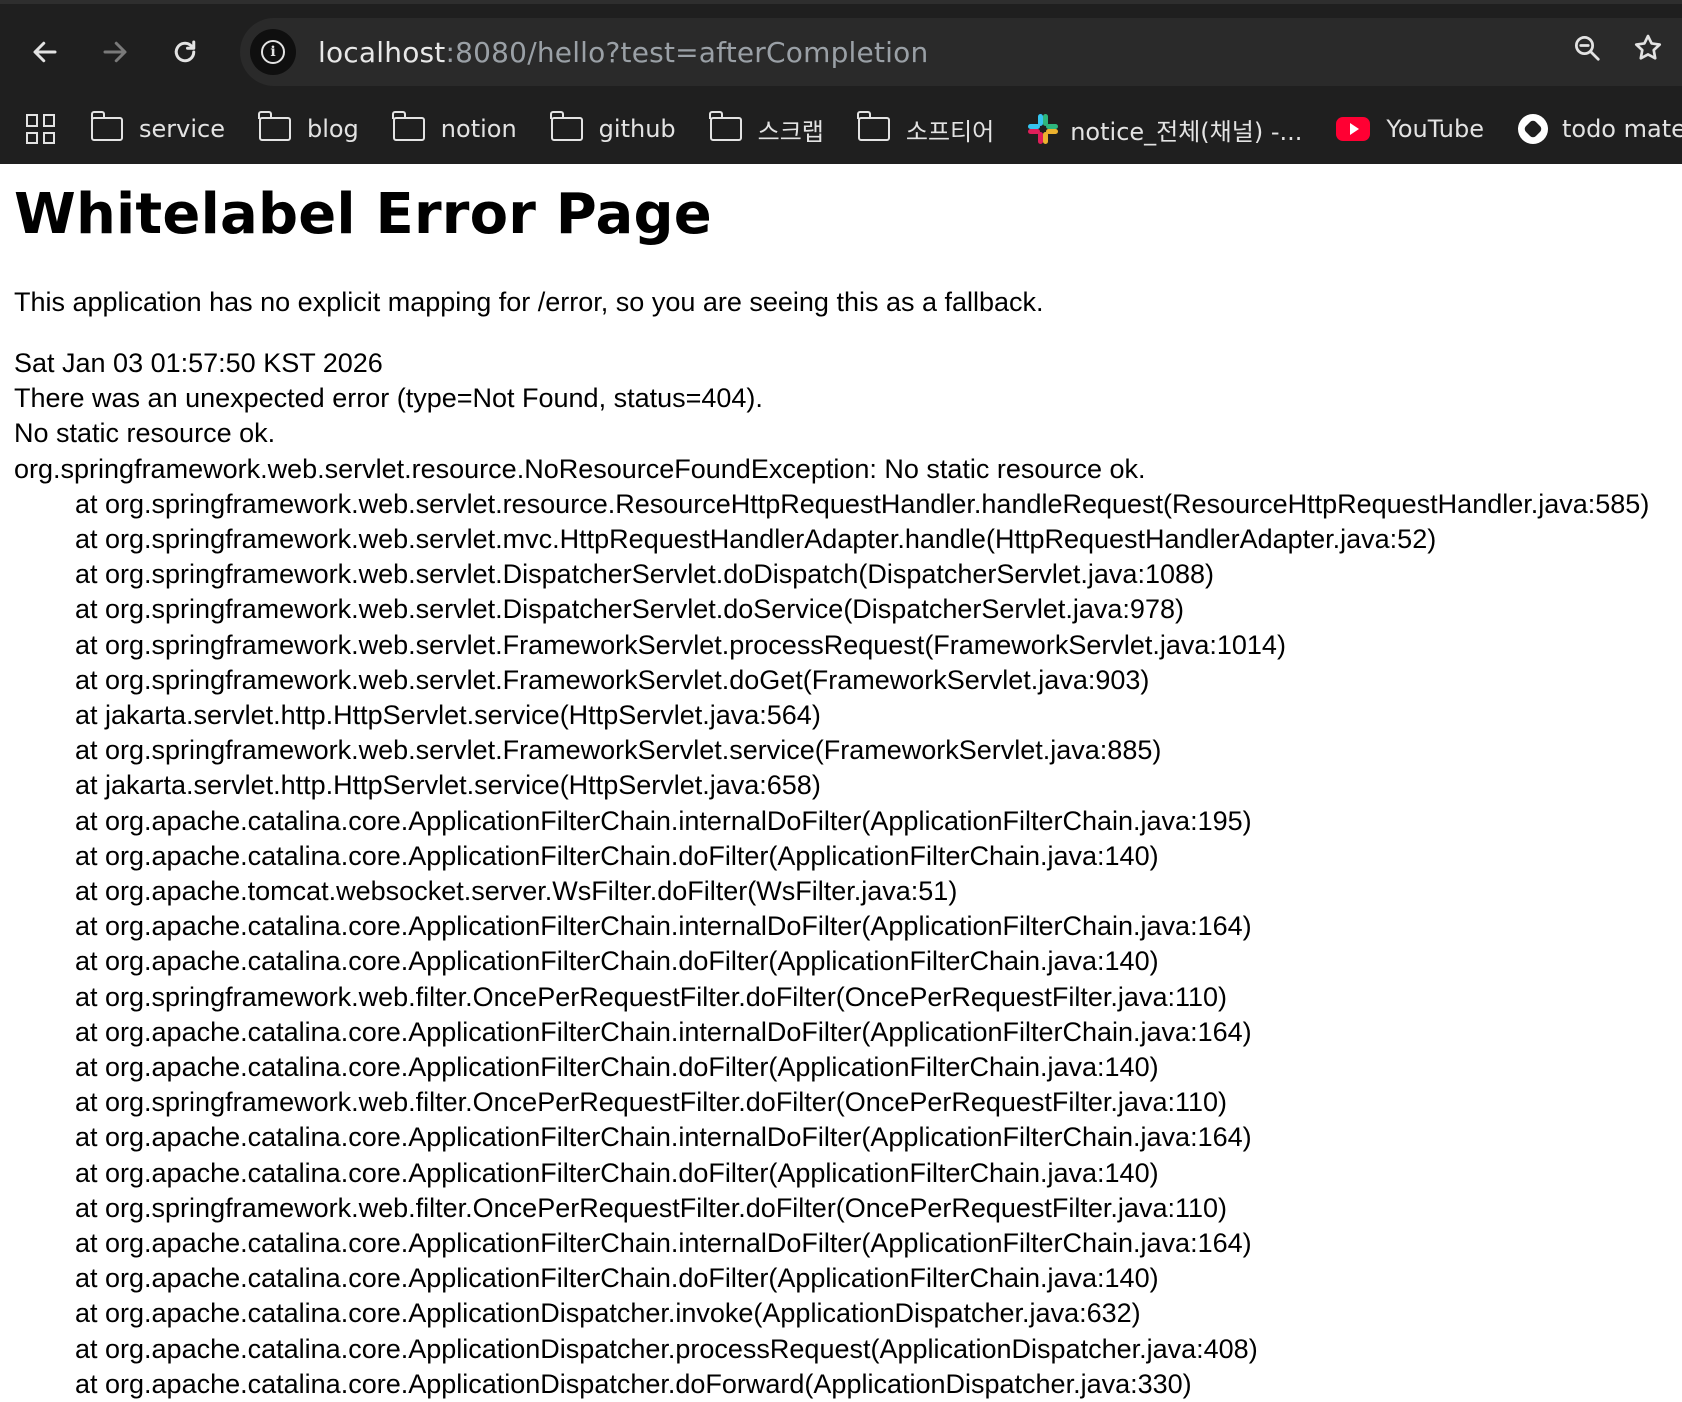  I want to click on bookmark-label: github, so click(637, 129).